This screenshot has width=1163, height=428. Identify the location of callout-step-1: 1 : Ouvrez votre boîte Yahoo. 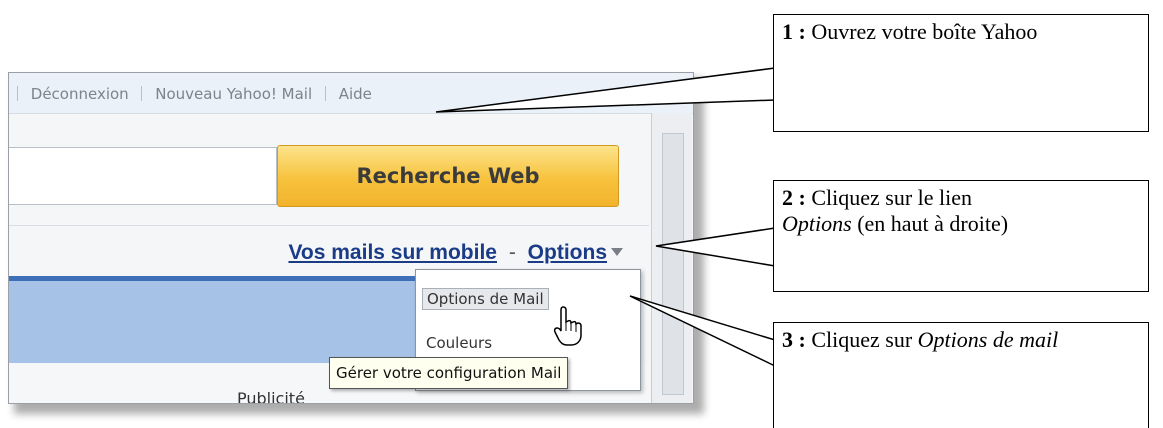
(961, 73).